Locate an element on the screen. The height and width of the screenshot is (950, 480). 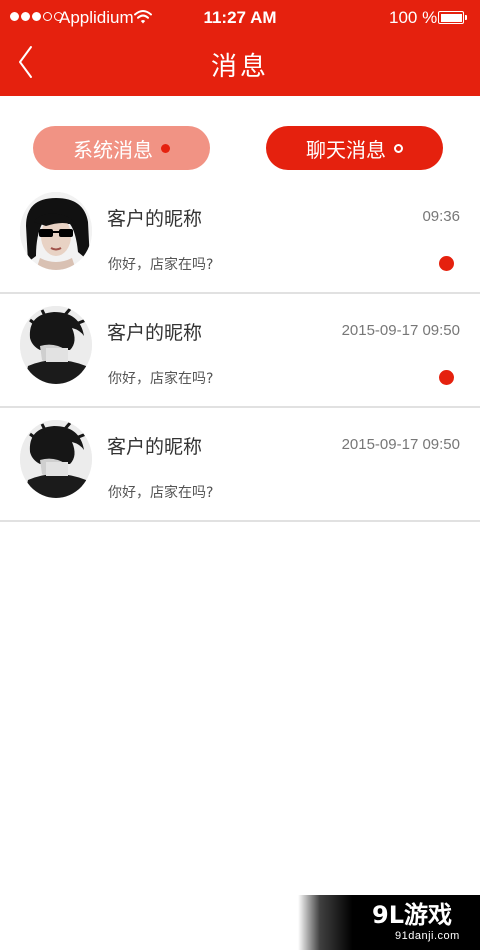
tab-system-messages: 系统消息 is located at coordinates (121, 148).